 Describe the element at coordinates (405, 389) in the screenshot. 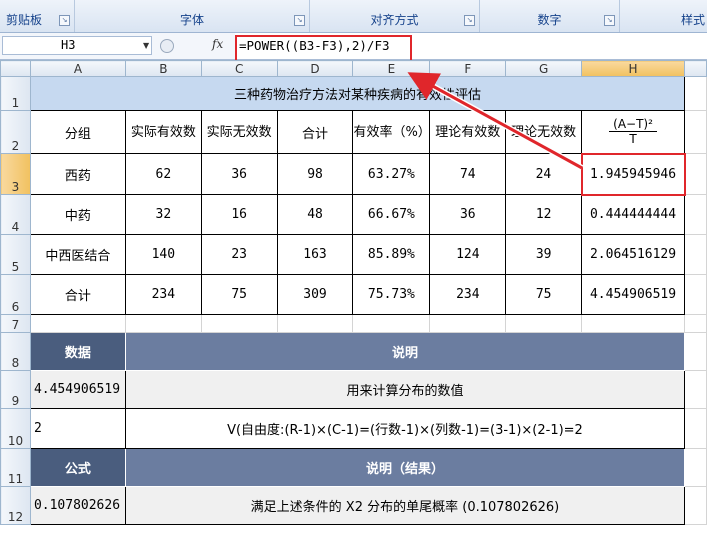

I see `cell-description: 用来计算分布的数值` at that location.